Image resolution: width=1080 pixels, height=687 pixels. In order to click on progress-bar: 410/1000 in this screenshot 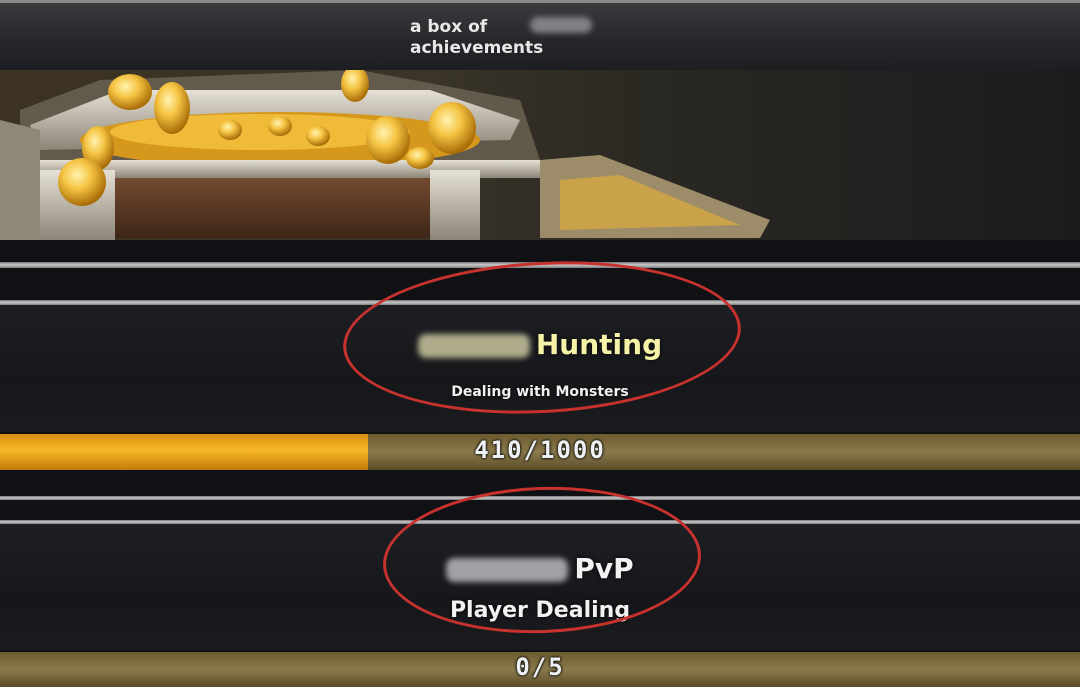, I will do `click(540, 452)`.